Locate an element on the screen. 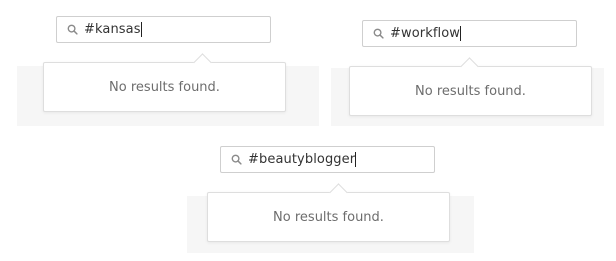 The image size is (616, 261). search-query: #kansas is located at coordinates (112, 29).